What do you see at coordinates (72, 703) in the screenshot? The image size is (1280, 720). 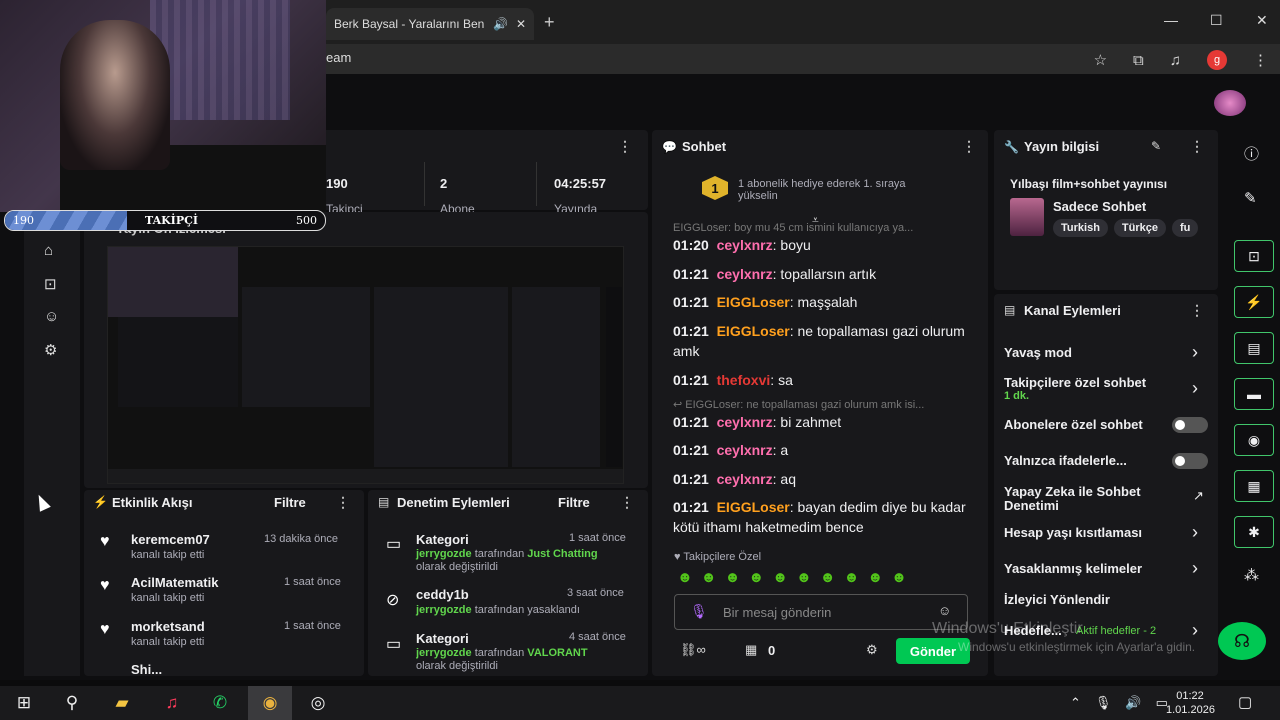 I see `search-icon: ⚲` at bounding box center [72, 703].